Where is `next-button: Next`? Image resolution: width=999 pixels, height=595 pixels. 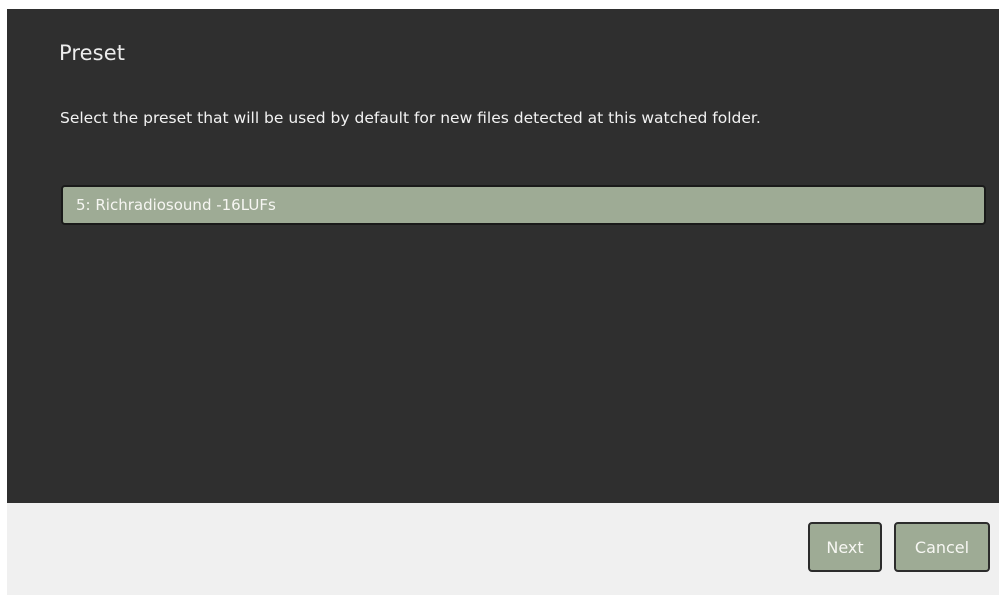 next-button: Next is located at coordinates (845, 547).